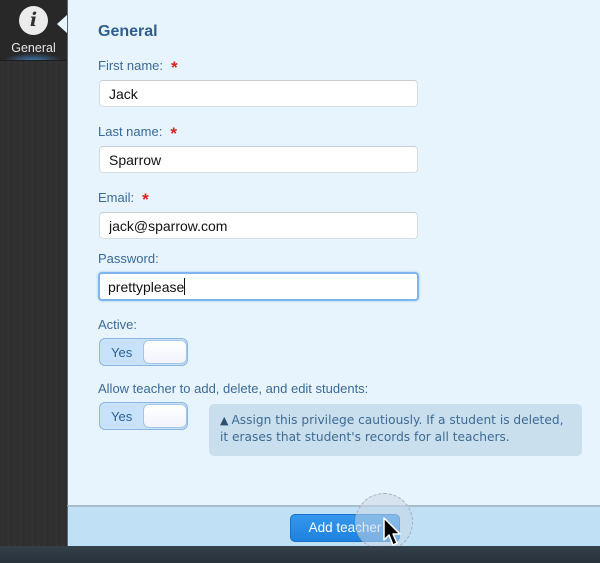  Describe the element at coordinates (62, 24) in the screenshot. I see `active-tab-notch` at that location.